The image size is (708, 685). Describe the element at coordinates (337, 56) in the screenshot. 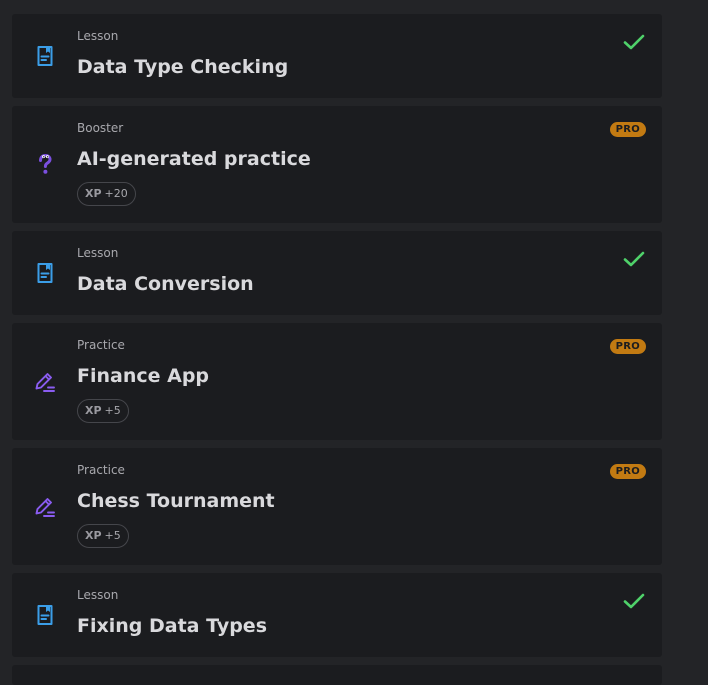

I see `lesson-card-data-type-checking: Lesson Data Type Checking` at that location.